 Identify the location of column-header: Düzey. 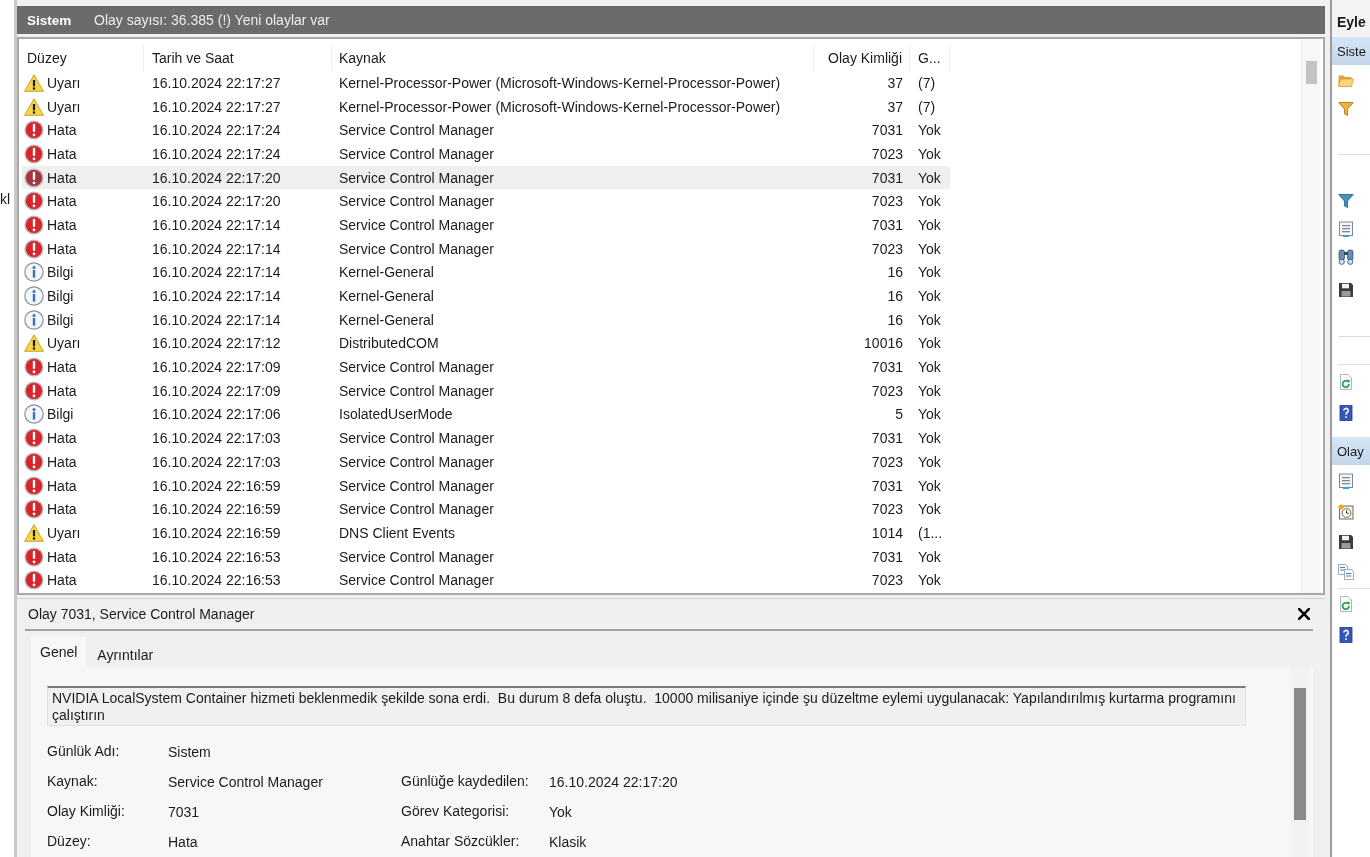
(83, 58).